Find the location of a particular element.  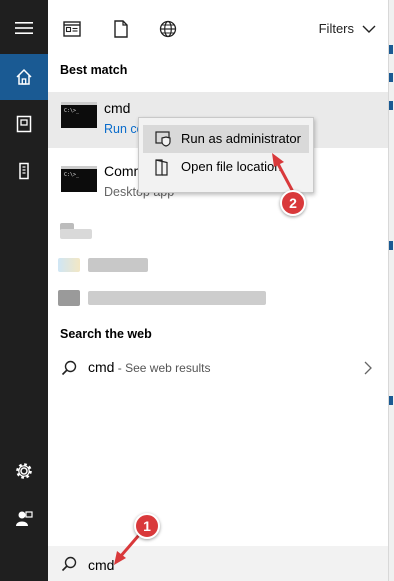

run-as-administrator-item: Run as administrator is located at coordinates (226, 139).